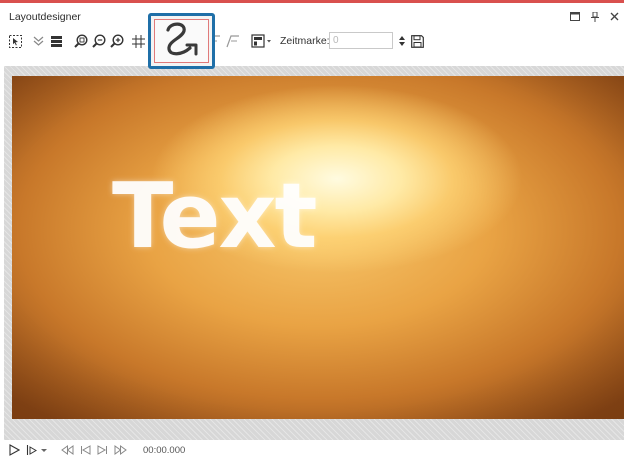 The image size is (624, 459). What do you see at coordinates (14, 450) in the screenshot?
I see `play-icon` at bounding box center [14, 450].